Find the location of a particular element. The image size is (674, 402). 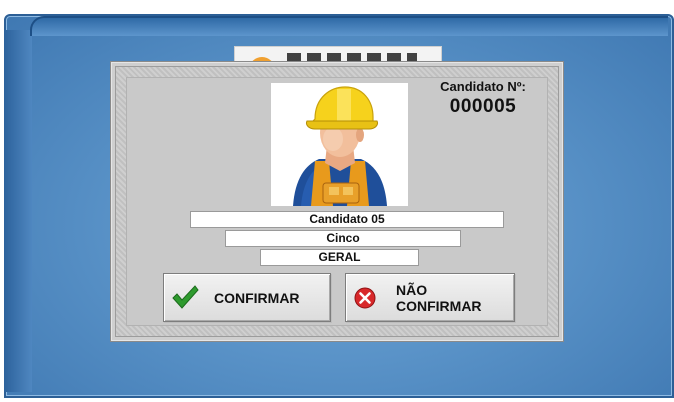

confirm-button: CONFIRMAR is located at coordinates (247, 297).